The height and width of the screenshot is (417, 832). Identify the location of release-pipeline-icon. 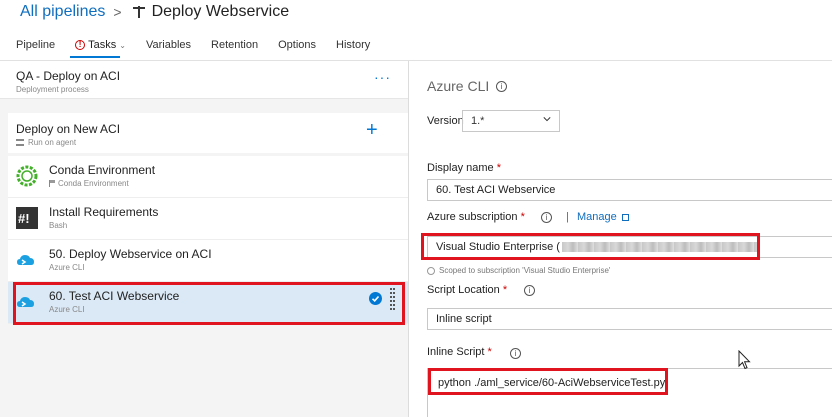
(138, 12).